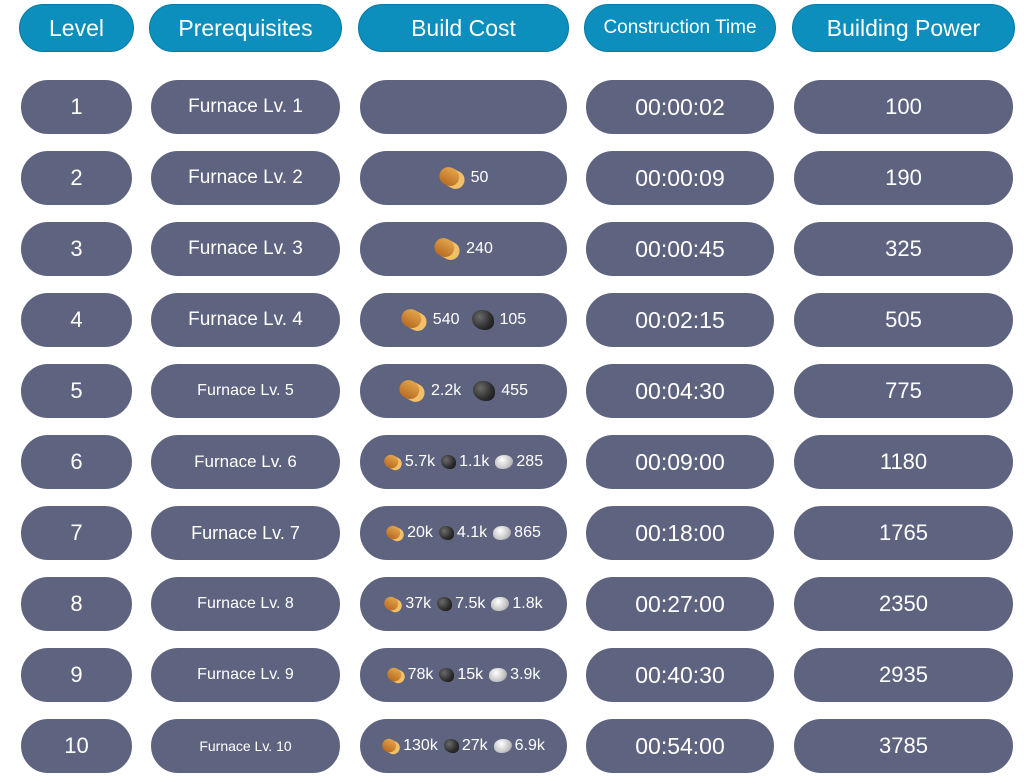 This screenshot has width=1024, height=782. Describe the element at coordinates (527, 532) in the screenshot. I see `iron-amount: 865` at that location.